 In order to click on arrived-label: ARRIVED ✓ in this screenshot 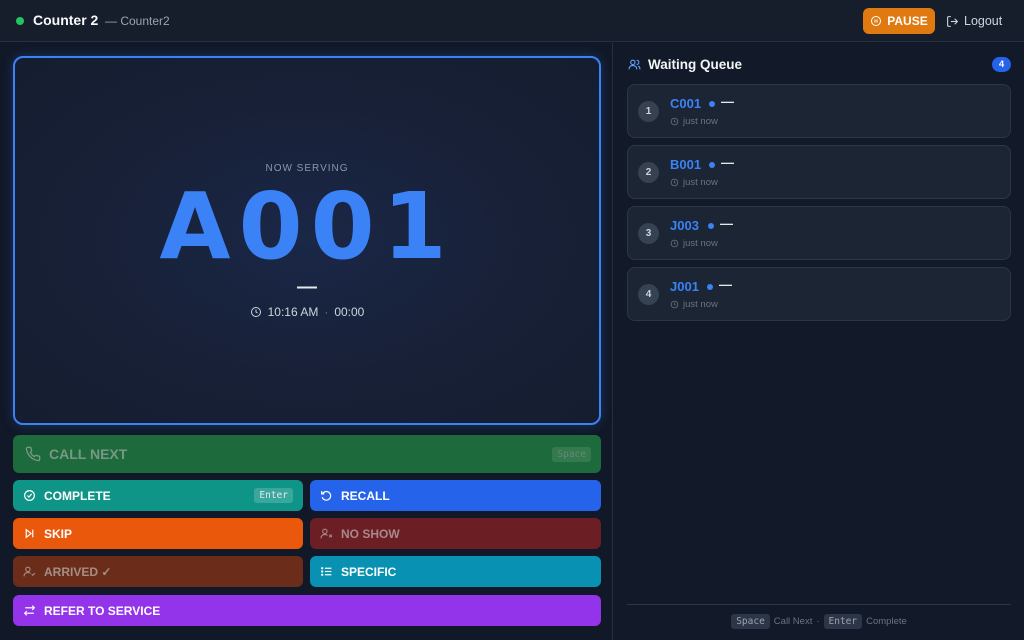, I will do `click(78, 571)`.